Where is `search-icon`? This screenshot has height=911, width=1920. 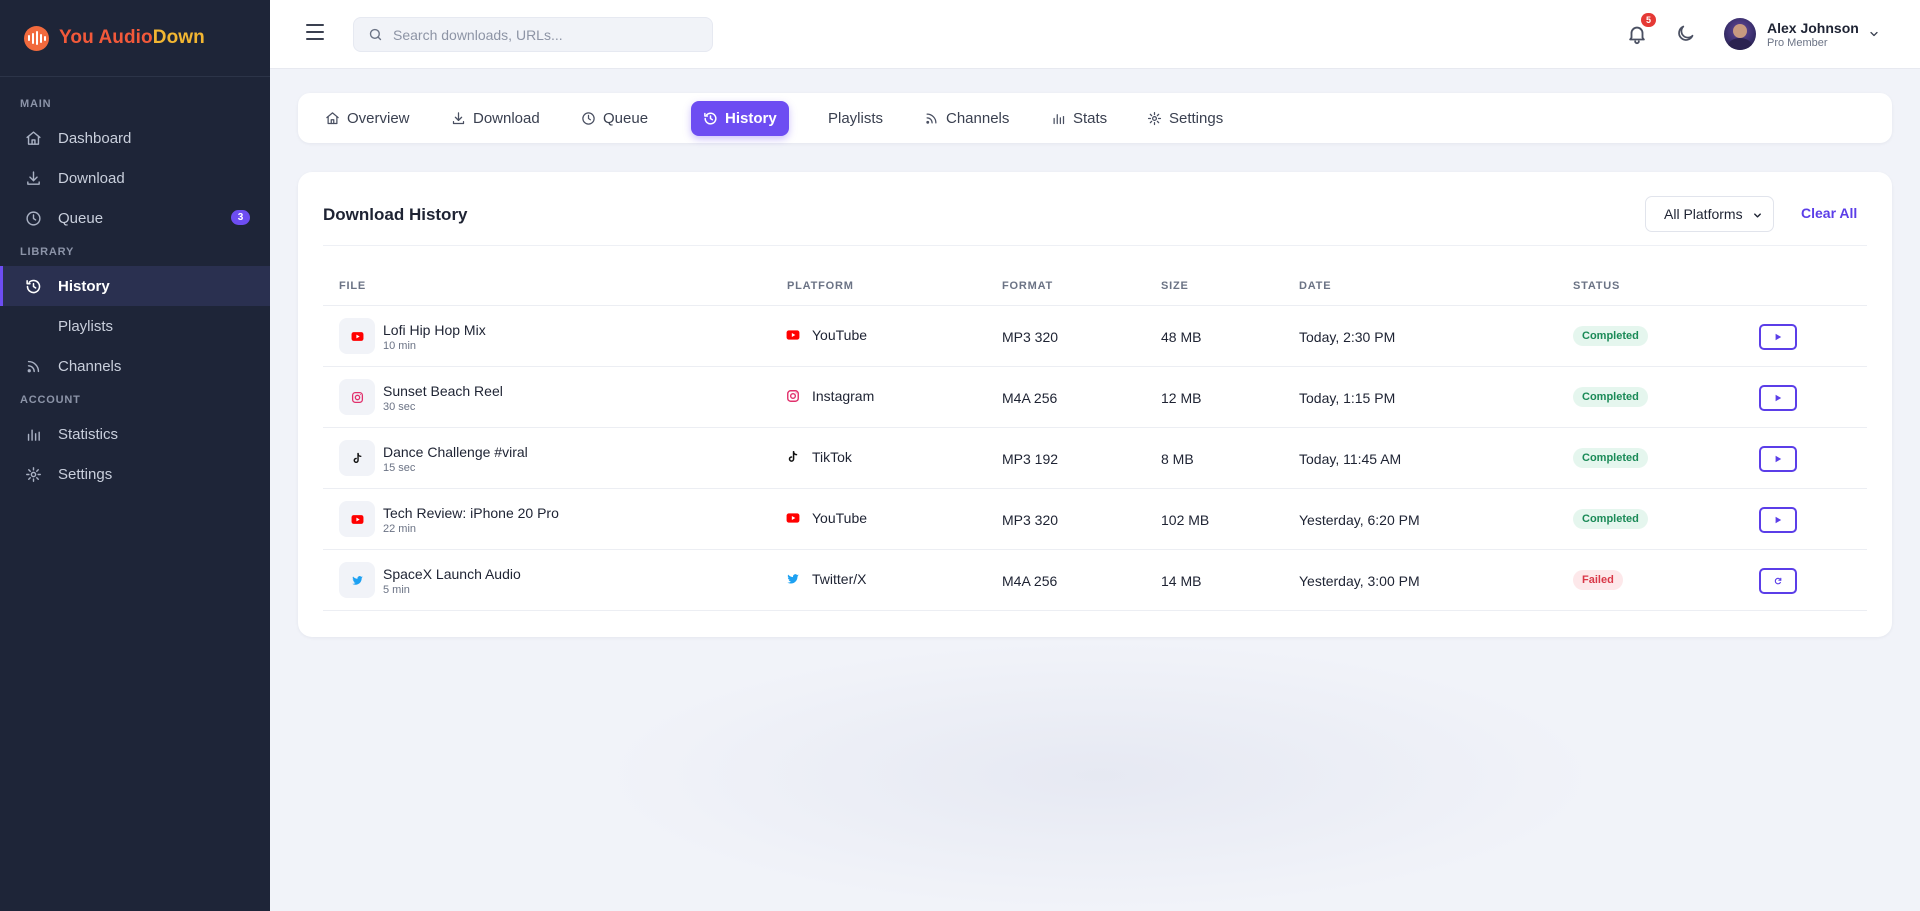 search-icon is located at coordinates (375, 34).